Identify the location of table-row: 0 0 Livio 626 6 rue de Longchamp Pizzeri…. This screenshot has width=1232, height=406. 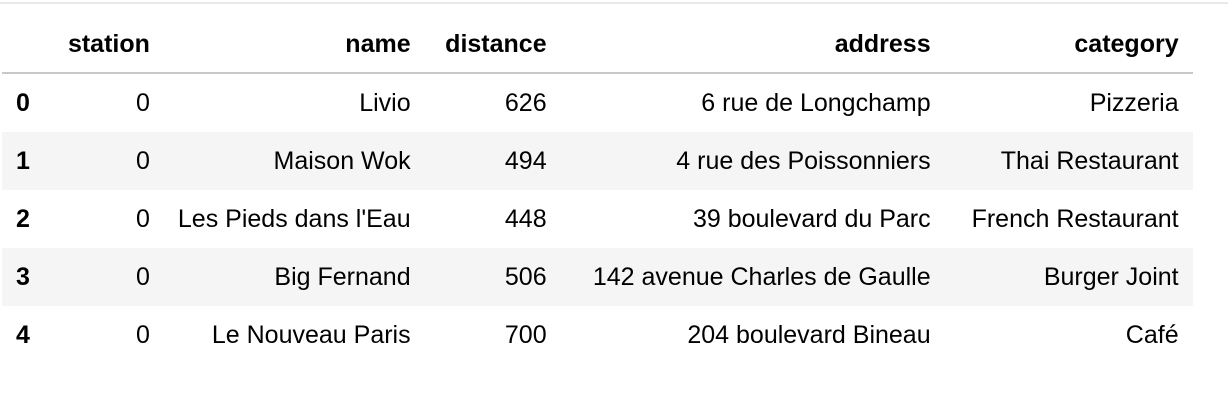
(597, 102).